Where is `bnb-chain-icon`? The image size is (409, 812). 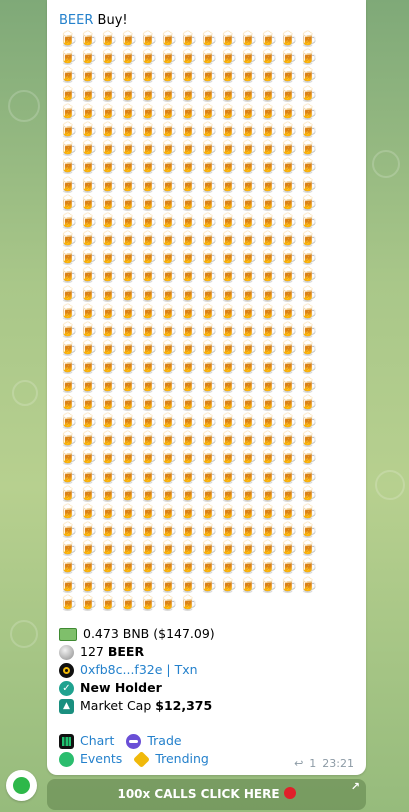 bnb-chain-icon is located at coordinates (66, 670).